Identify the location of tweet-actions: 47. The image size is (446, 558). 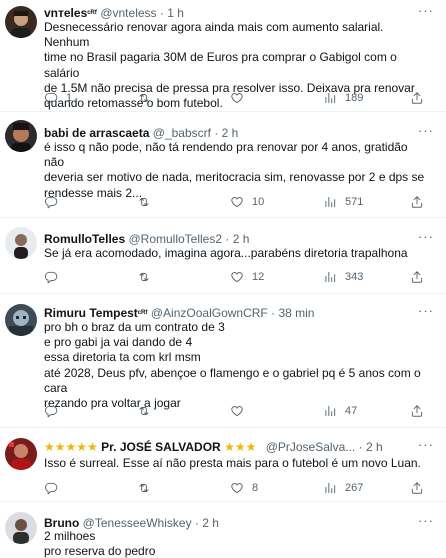
(241, 411).